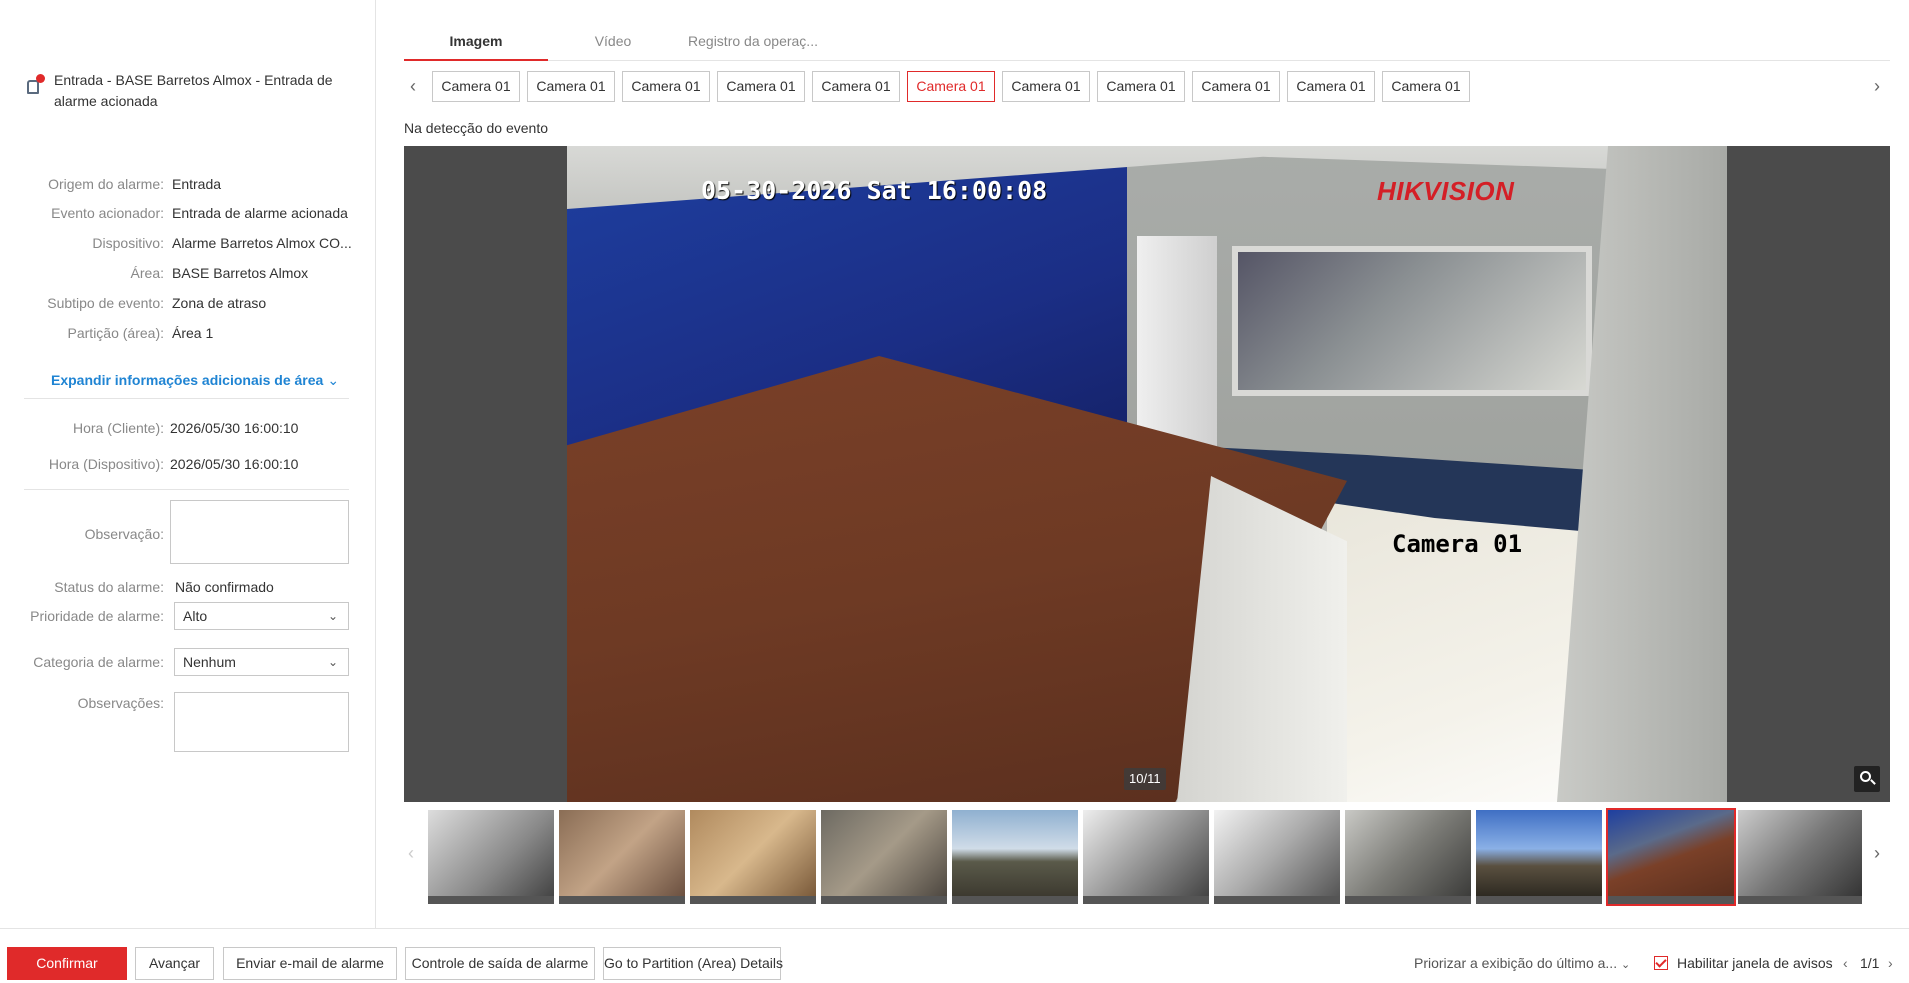 Image resolution: width=1909 pixels, height=983 pixels. I want to click on info-label: Subtipo de evento:, so click(105, 303).